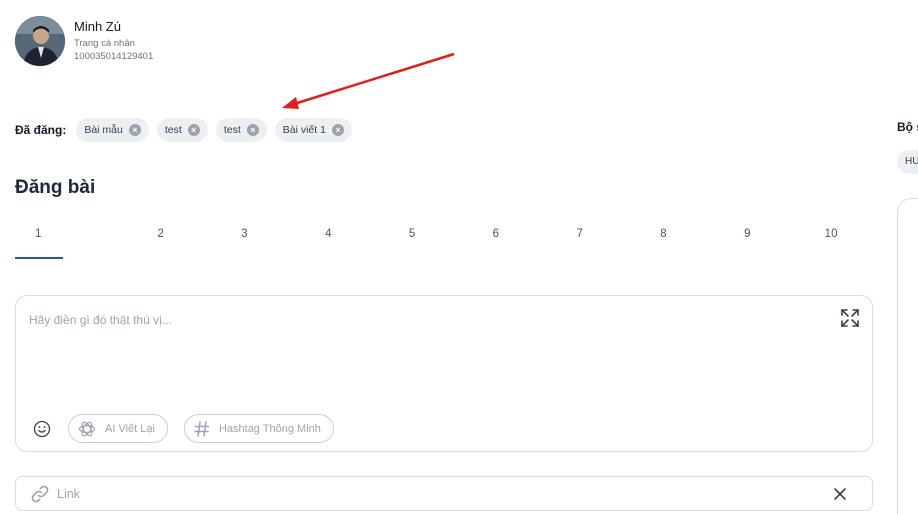 The image size is (918, 514). Describe the element at coordinates (245, 239) in the screenshot. I see `tab-3: 3` at that location.